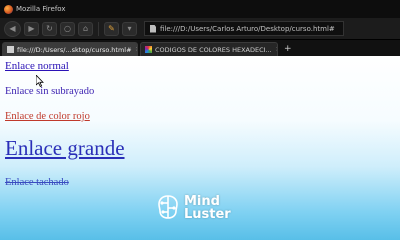 The width and height of the screenshot is (400, 240). I want to click on forward-button: ▶, so click(31, 28).